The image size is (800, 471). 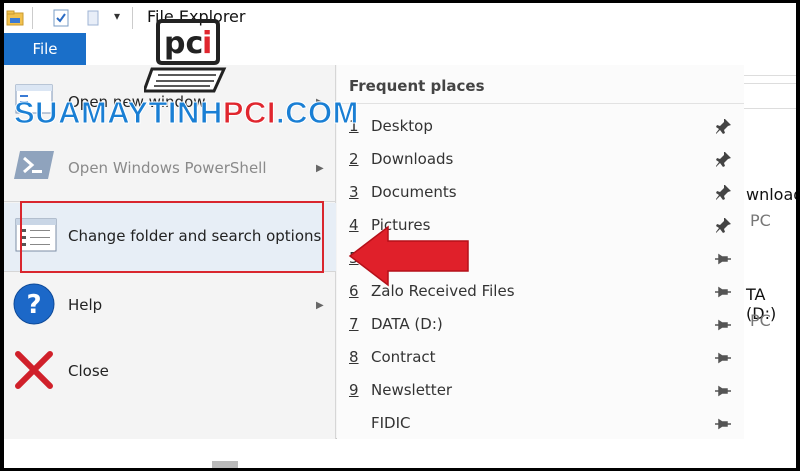 I want to click on item-number: 9, so click(x=354, y=390).